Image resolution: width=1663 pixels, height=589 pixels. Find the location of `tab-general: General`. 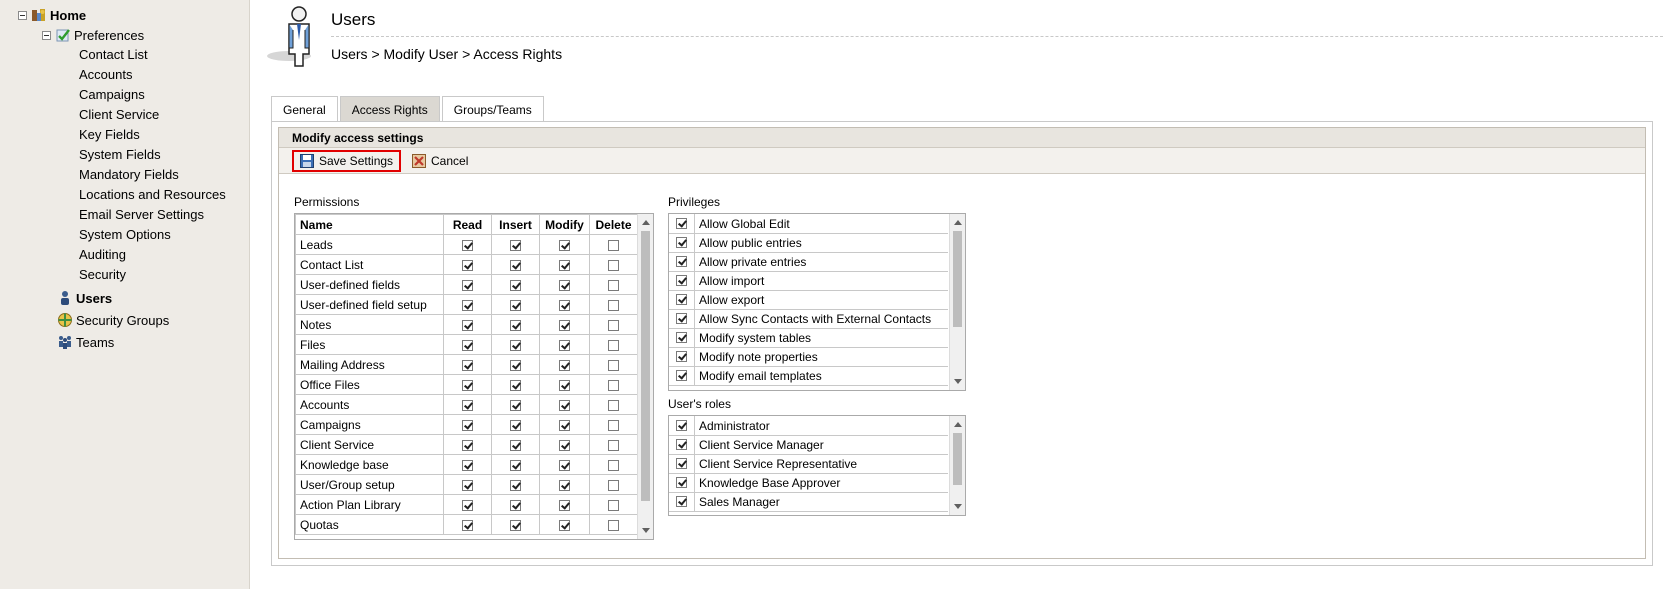

tab-general: General is located at coordinates (304, 109).